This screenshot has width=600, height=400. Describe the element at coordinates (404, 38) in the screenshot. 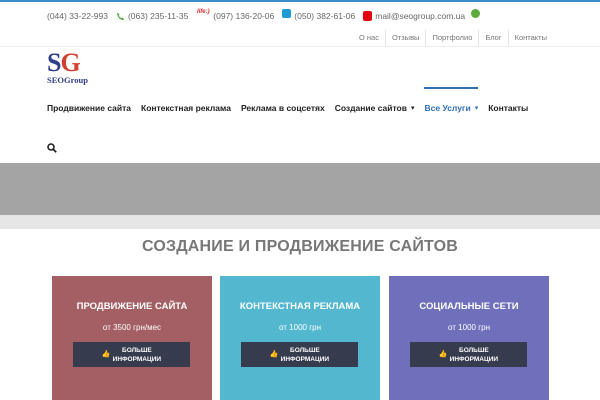

I see `topnav-reviews: Отзывы` at that location.